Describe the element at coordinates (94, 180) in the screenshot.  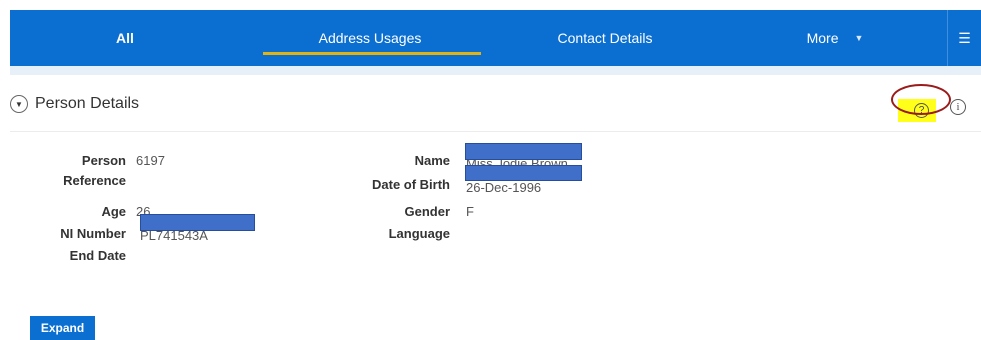
I see `person-reference-label-line2: Reference` at that location.